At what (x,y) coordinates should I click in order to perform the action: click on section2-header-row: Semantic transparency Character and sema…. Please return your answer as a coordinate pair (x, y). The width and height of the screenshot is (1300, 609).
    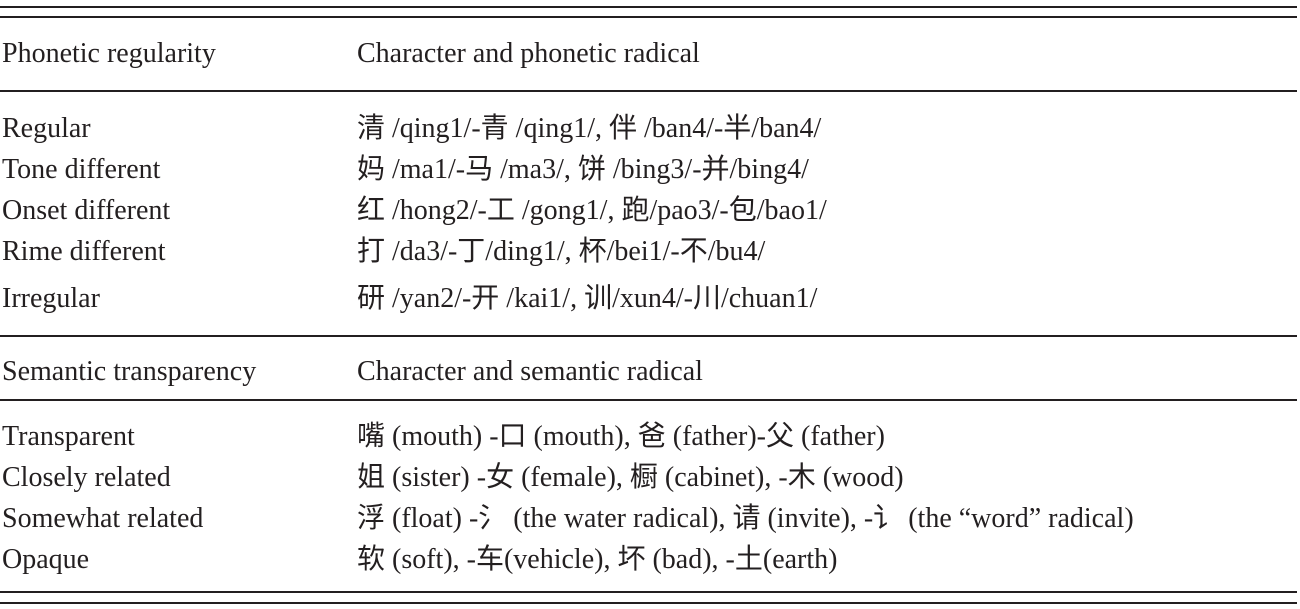
    Looking at the image, I should click on (648, 372).